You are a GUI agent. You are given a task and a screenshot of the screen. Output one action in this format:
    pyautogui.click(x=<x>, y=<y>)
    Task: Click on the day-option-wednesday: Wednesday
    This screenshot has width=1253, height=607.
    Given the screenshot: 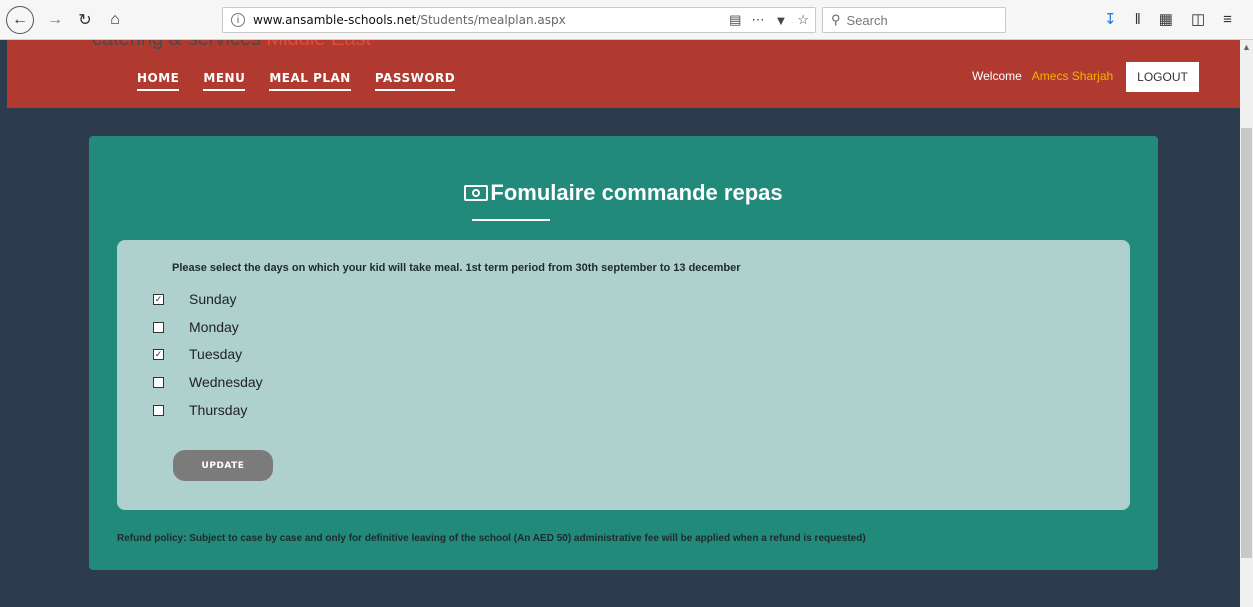 What is the action you would take?
    pyautogui.click(x=208, y=382)
    